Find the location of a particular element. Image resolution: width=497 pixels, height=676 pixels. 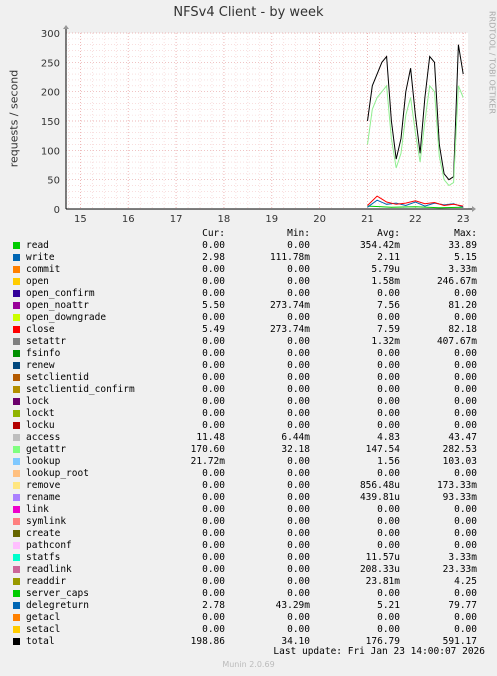

legend-row: getacl 0.00 0.00 0.00 0.00 is located at coordinates (248, 618).